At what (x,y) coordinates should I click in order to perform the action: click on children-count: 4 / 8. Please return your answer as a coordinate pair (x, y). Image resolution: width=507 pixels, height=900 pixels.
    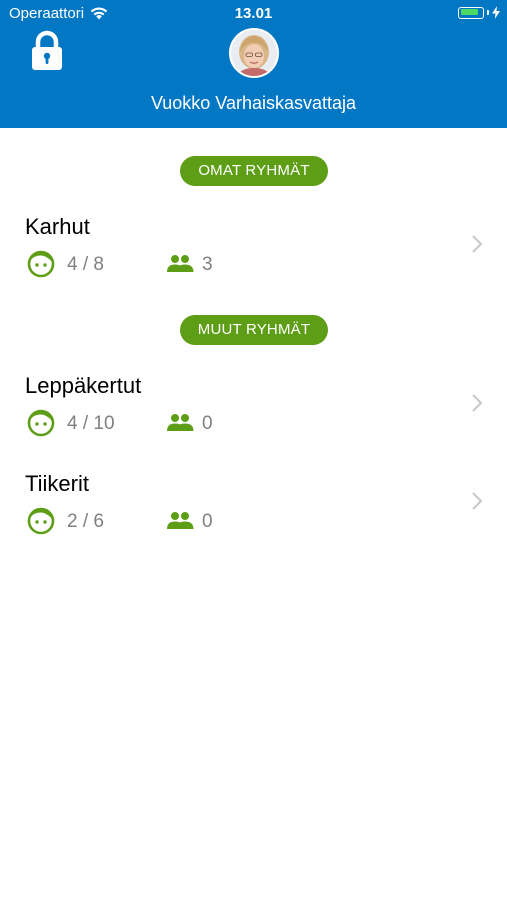
    Looking at the image, I should click on (85, 264).